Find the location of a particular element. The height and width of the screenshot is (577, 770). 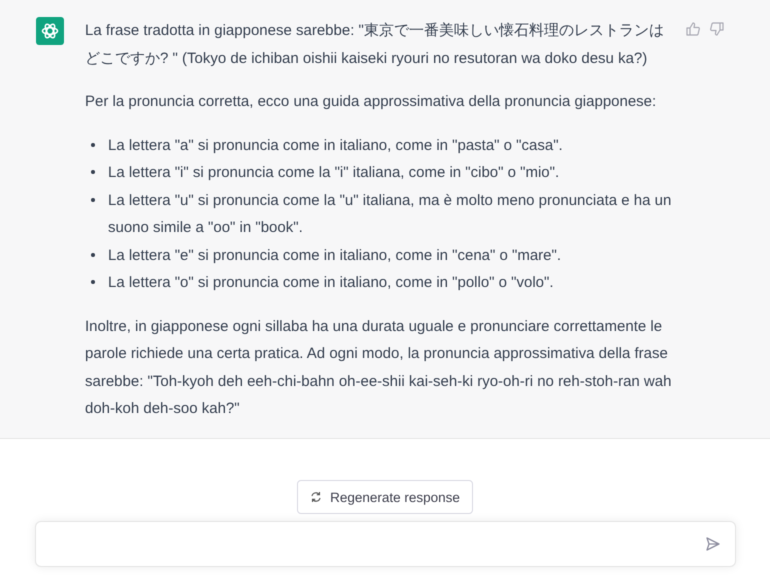

list-item-text: La lettera "o" si pronuncia come in italiano, come in "pollo" o "volo". is located at coordinates (331, 283).